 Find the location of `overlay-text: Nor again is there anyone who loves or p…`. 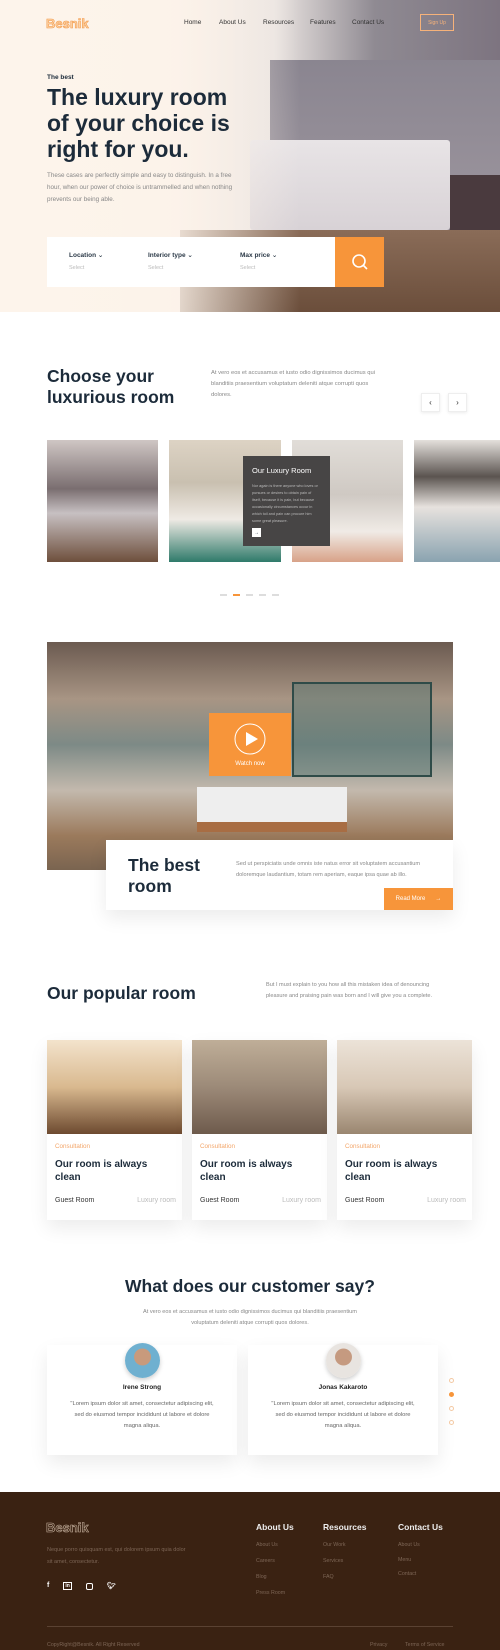

overlay-text: Nor again is there anyone who loves or p… is located at coordinates (285, 503).